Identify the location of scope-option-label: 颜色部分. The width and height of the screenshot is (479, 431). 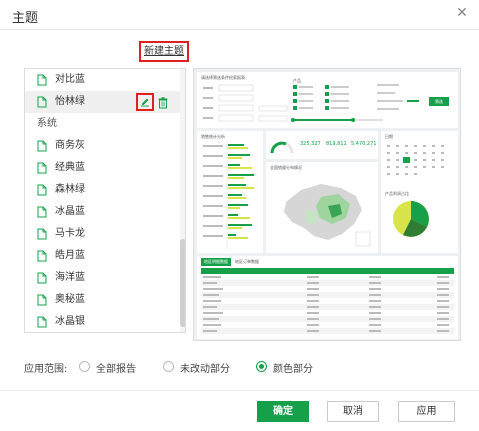
(293, 369).